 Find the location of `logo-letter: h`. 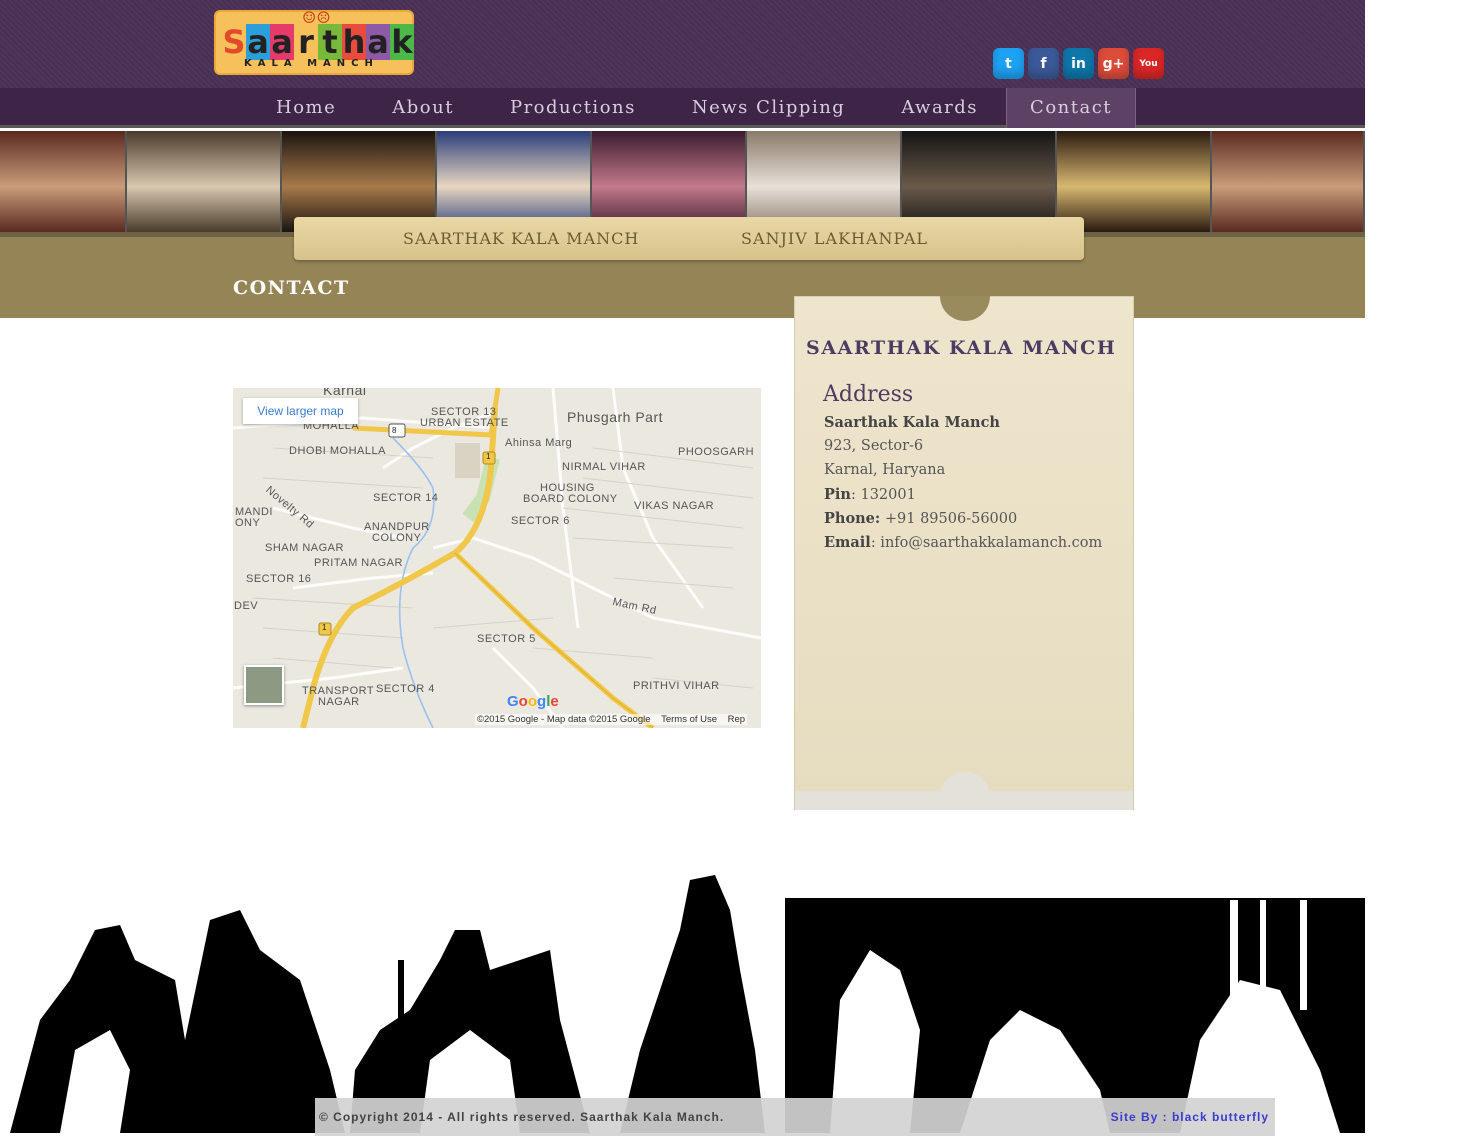

logo-letter: h is located at coordinates (354, 42).